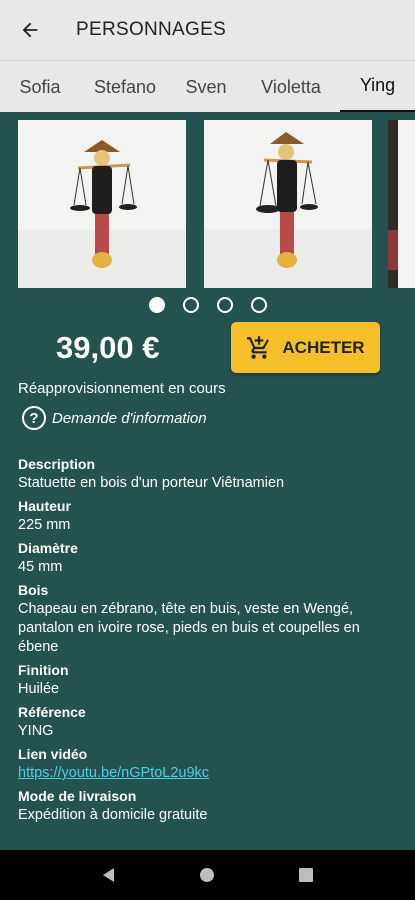 This screenshot has width=415, height=900. I want to click on product-photo-peek, so click(401, 204).